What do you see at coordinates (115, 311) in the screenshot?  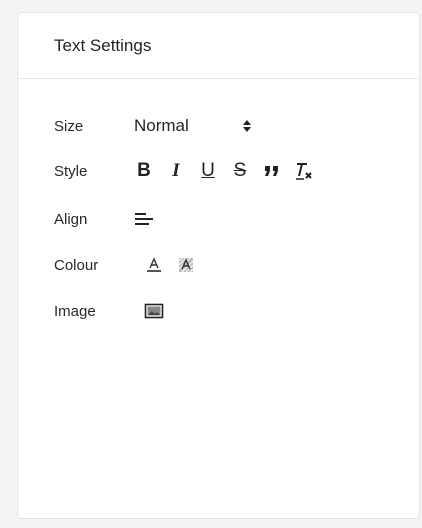 I see `image-row: Image` at bounding box center [115, 311].